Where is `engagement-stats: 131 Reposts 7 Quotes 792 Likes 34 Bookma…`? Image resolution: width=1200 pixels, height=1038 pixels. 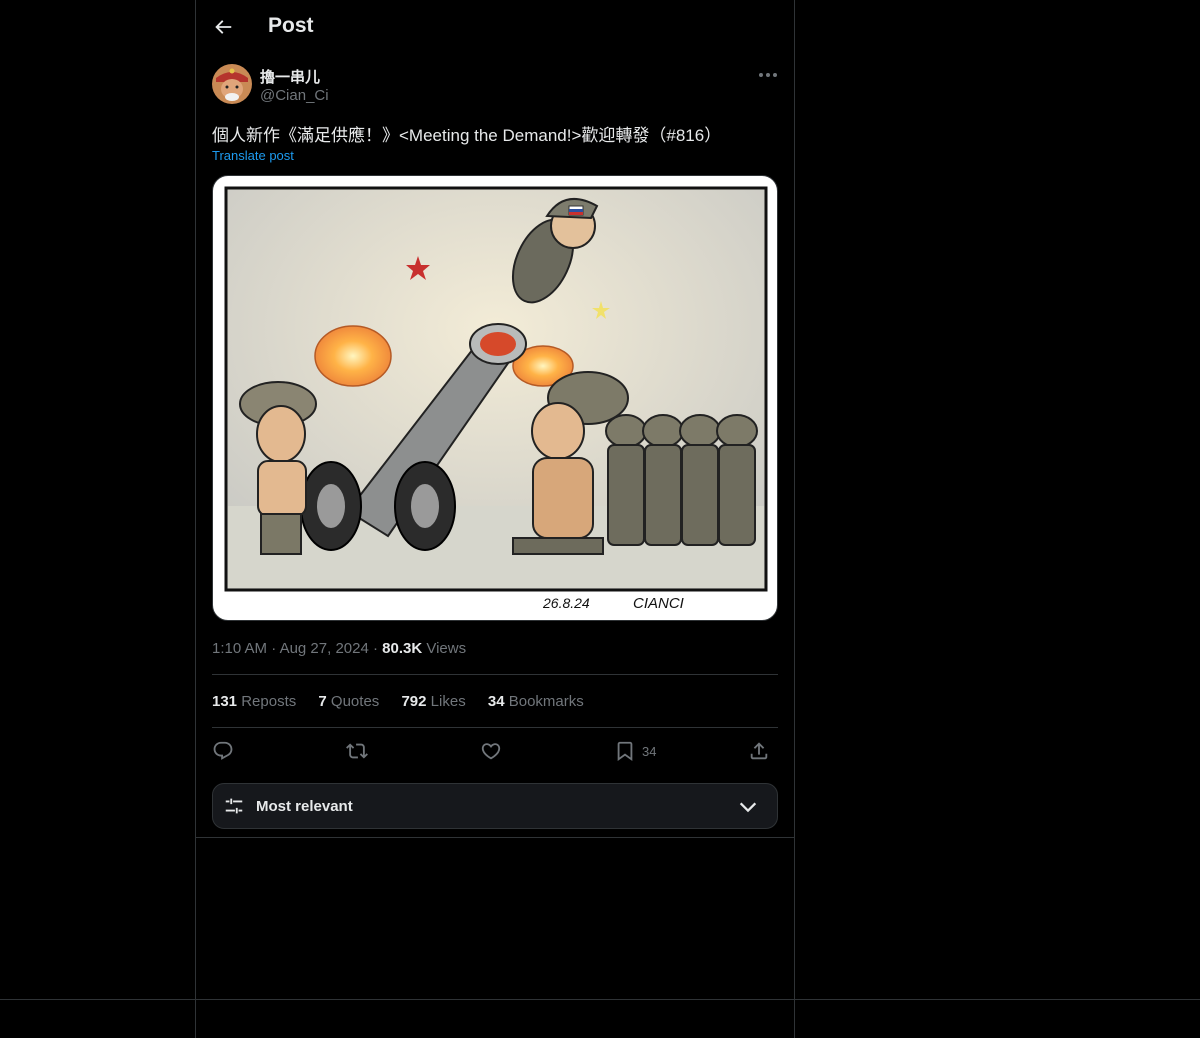
engagement-stats: 131 Reposts 7 Quotes 792 Likes 34 Bookma… is located at coordinates (407, 701).